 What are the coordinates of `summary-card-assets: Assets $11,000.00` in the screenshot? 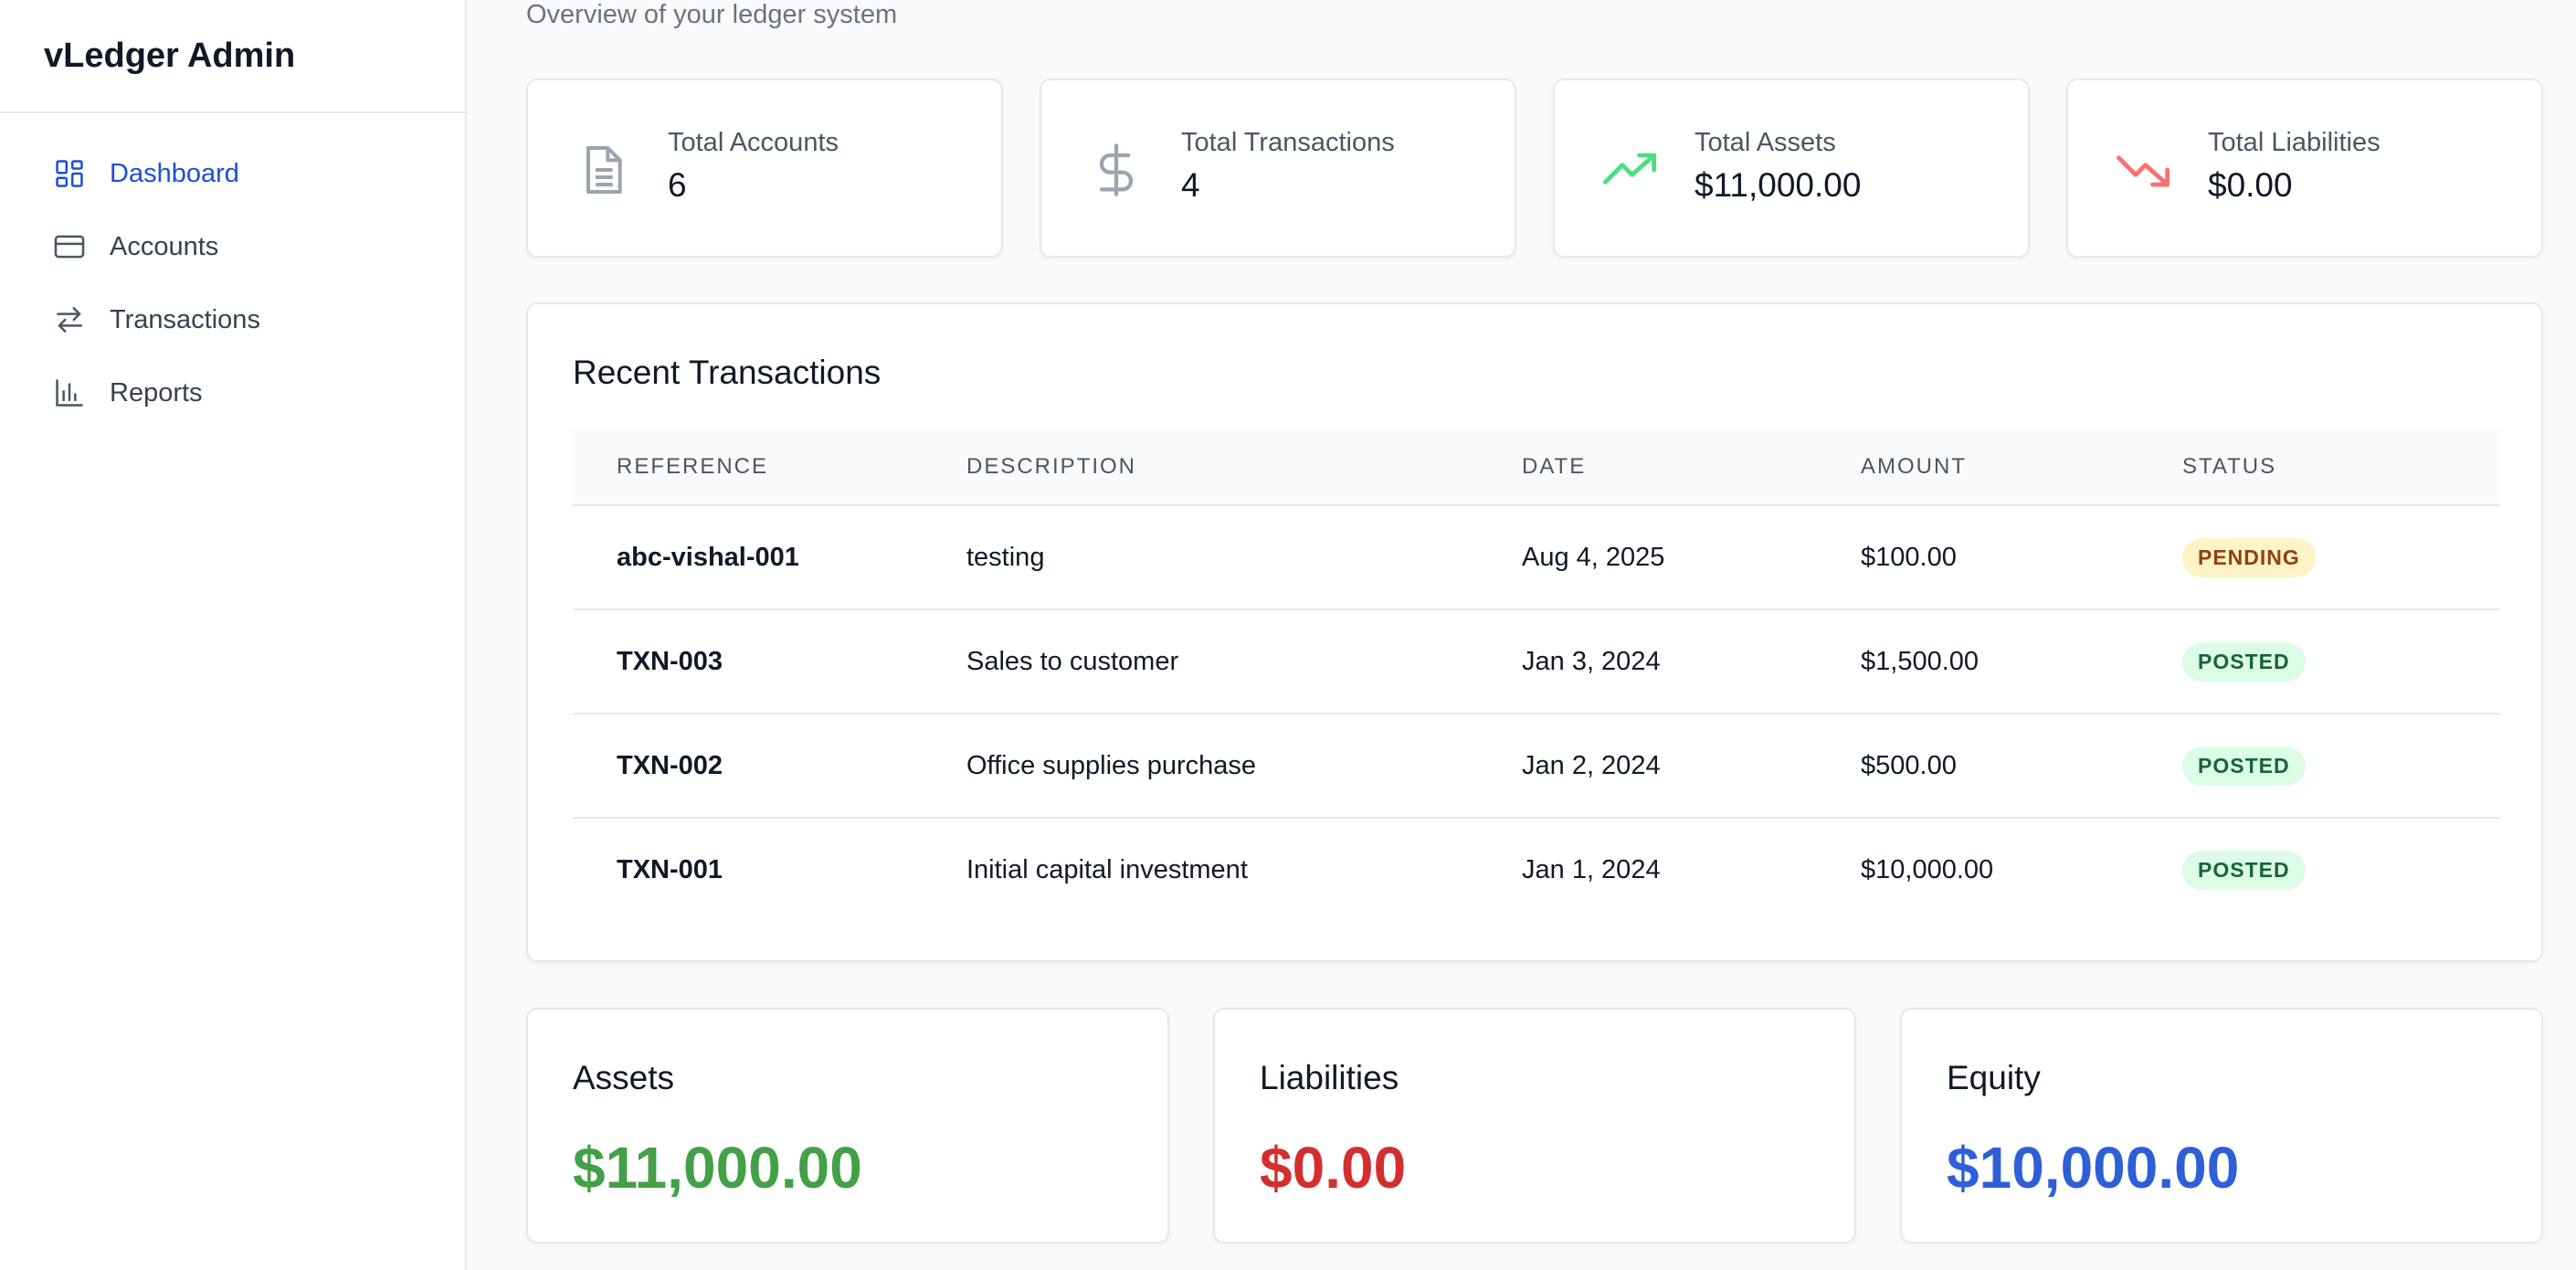 It's located at (848, 1126).